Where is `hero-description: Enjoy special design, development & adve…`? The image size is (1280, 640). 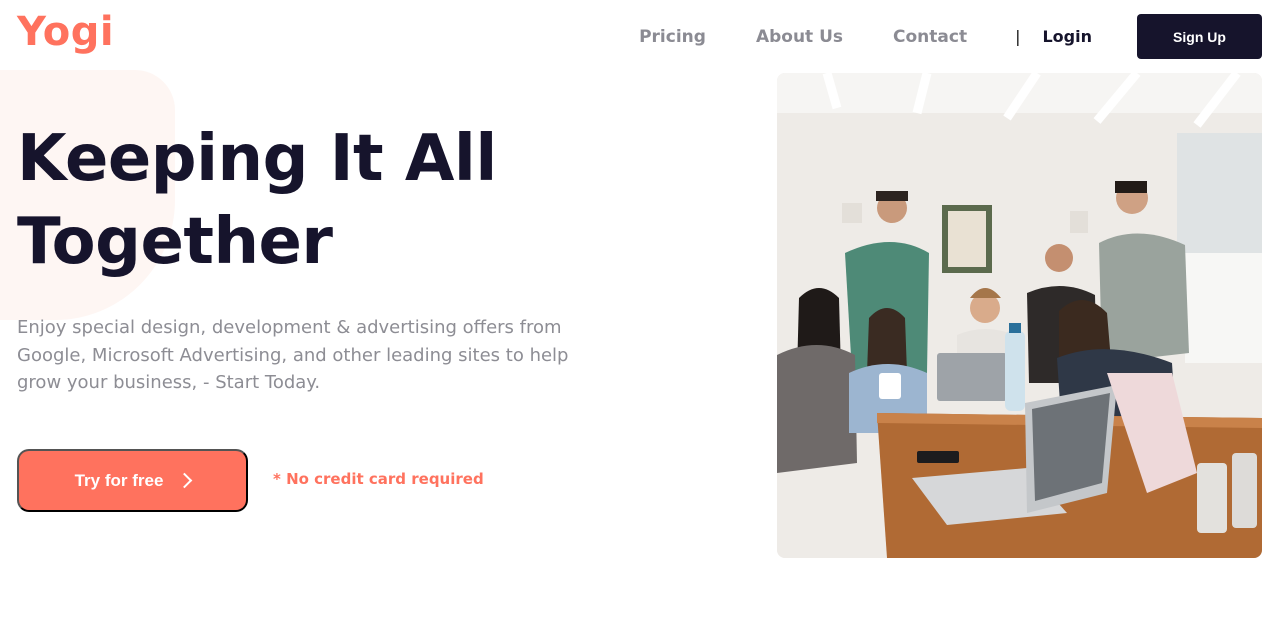
hero-description: Enjoy special design, development & adve… is located at coordinates (293, 355).